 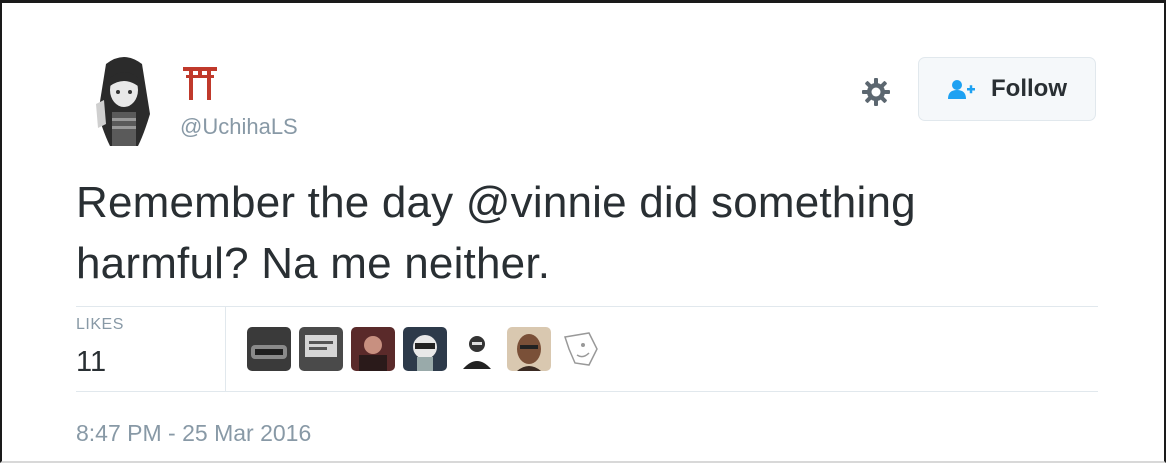 What do you see at coordinates (239, 127) in the screenshot?
I see `user-handle: @UchihaLS` at bounding box center [239, 127].